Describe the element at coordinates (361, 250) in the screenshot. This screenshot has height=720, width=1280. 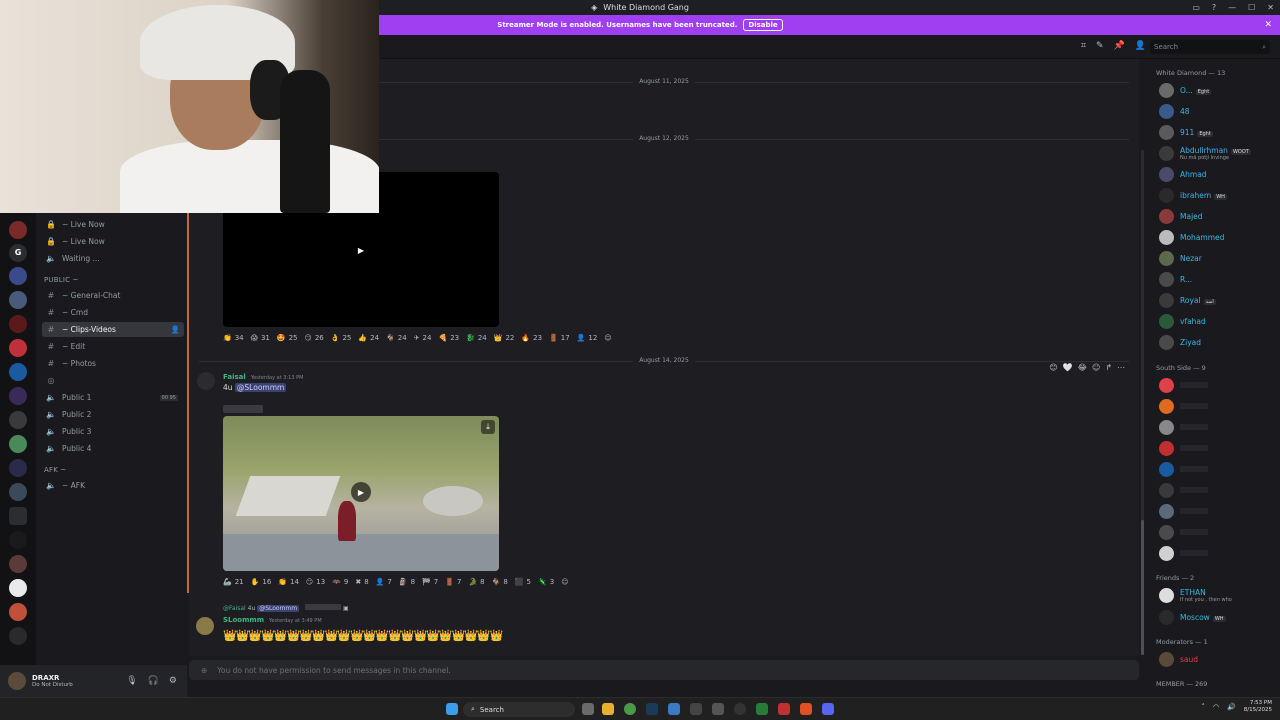
I see `play-icon: ▶` at that location.